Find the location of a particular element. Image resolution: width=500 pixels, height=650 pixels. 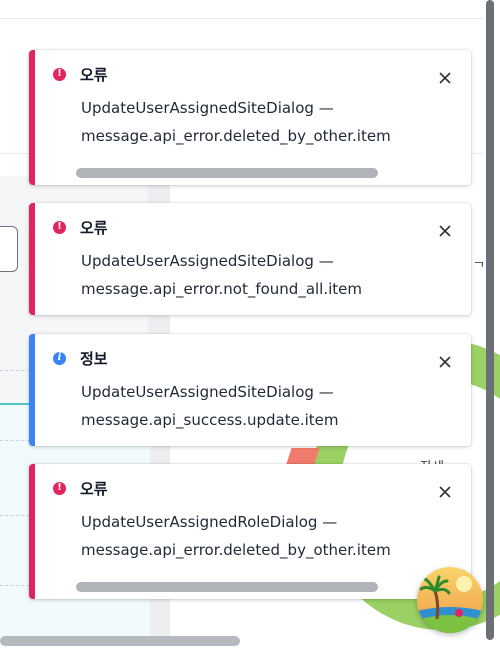

toast-message-line: message.api_error.not_found_all.item is located at coordinates (222, 289).